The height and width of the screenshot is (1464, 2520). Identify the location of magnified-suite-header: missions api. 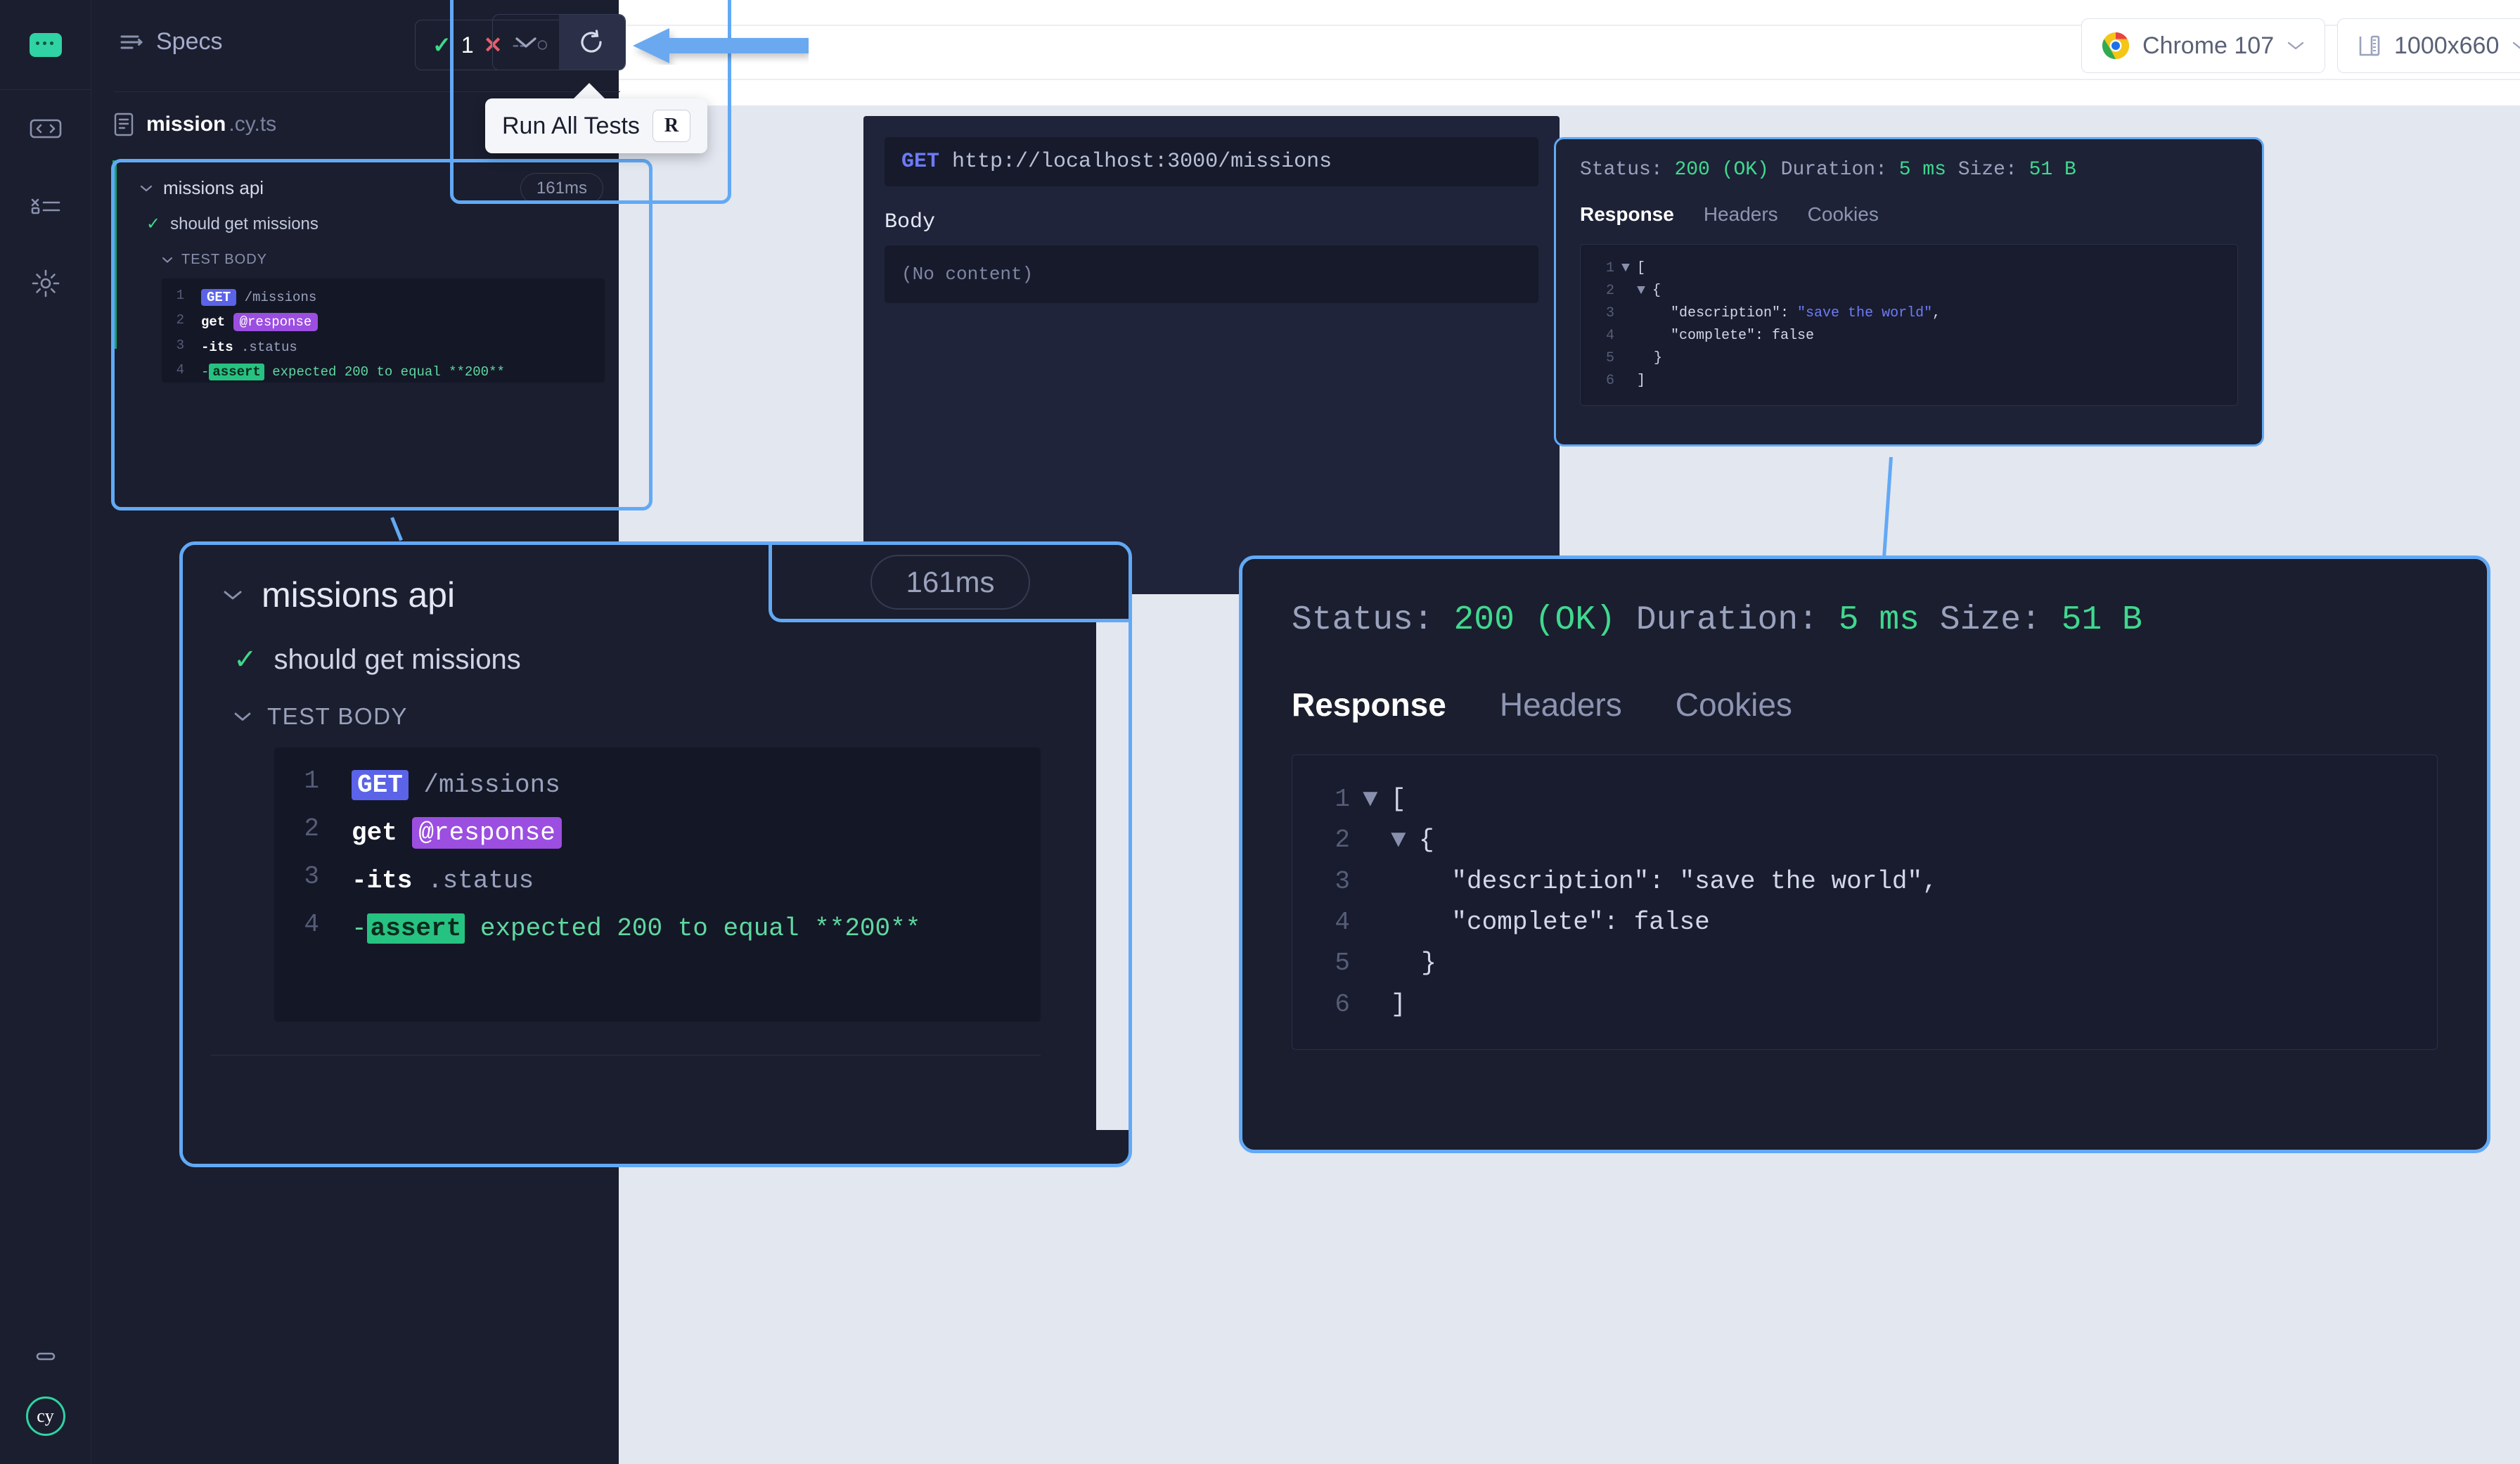
(338, 594).